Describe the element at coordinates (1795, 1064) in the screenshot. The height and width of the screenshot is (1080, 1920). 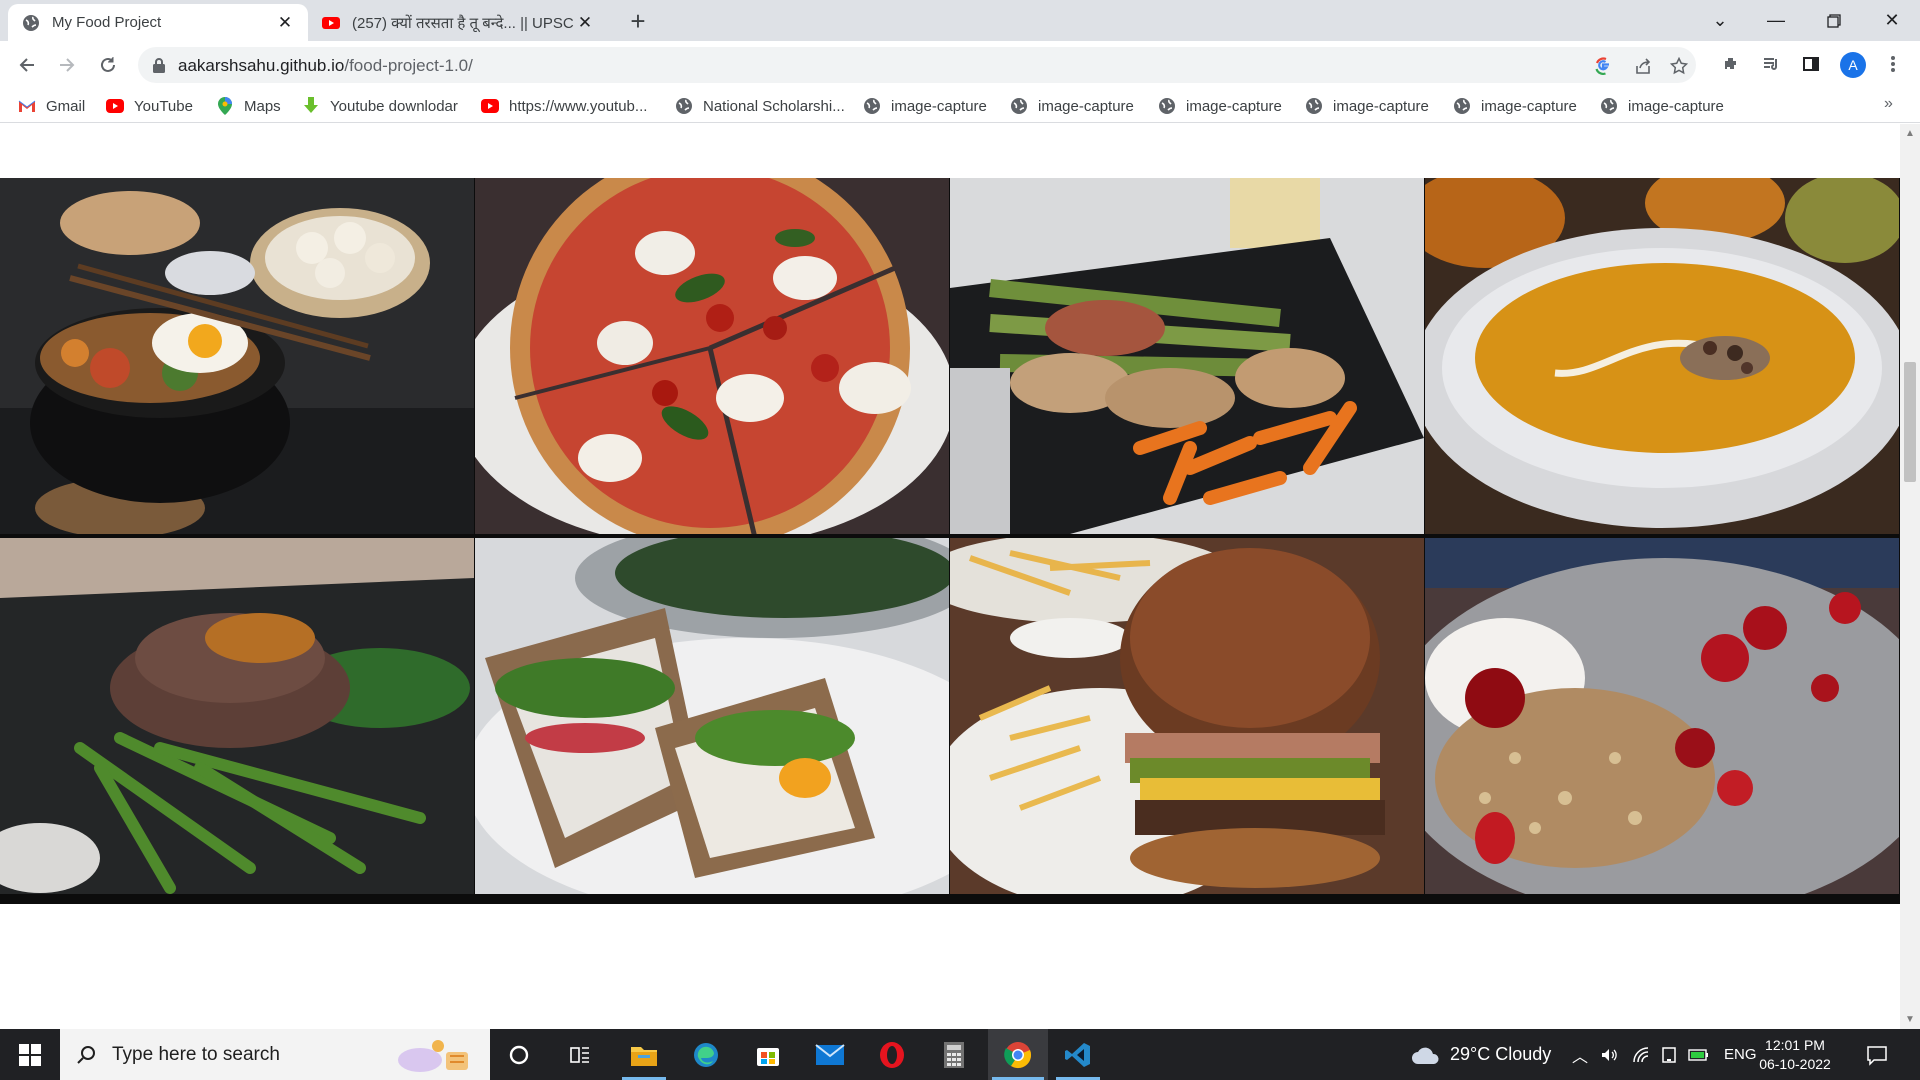
I see `clock-date: 06-10-2022` at that location.